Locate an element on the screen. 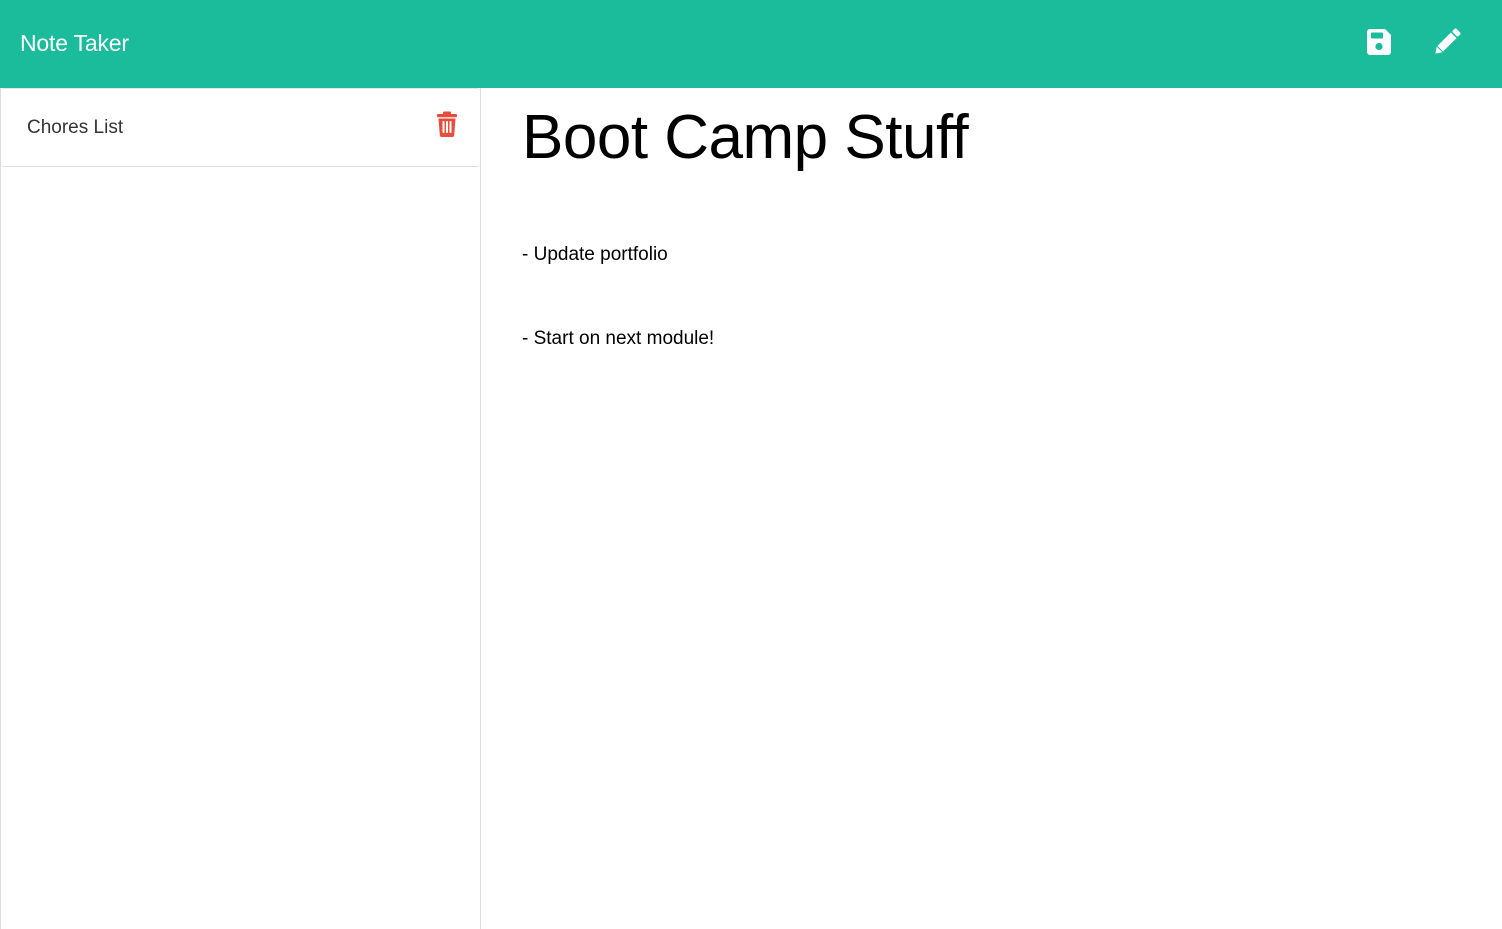  navbar: Note Taker is located at coordinates (751, 44).